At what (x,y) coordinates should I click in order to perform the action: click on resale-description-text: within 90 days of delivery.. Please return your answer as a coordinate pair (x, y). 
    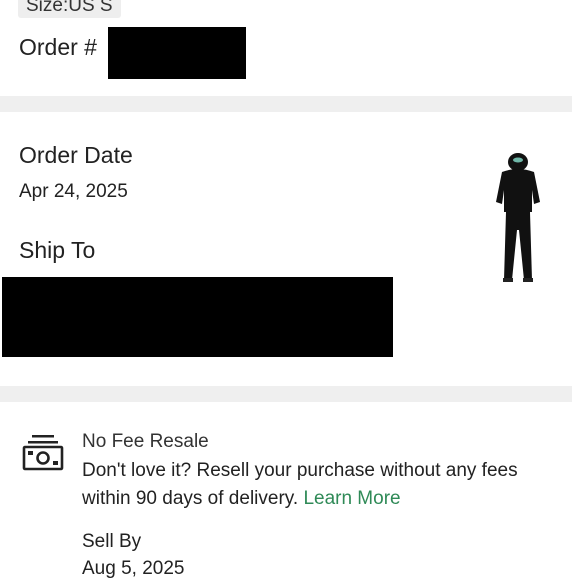
    Looking at the image, I should click on (190, 498).